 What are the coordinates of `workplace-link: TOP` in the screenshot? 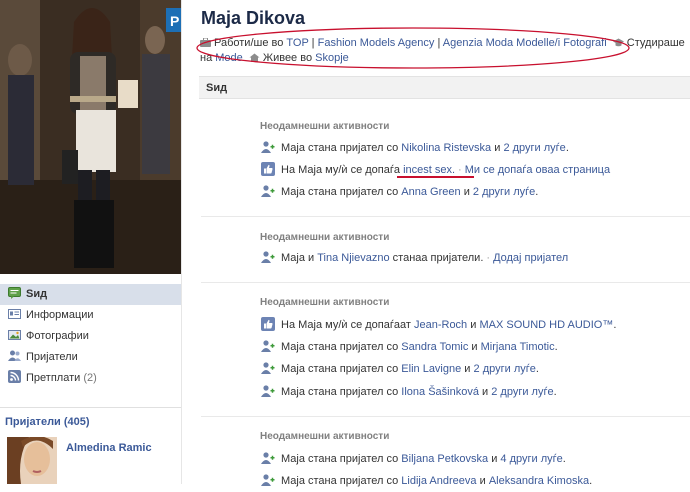 It's located at (297, 43).